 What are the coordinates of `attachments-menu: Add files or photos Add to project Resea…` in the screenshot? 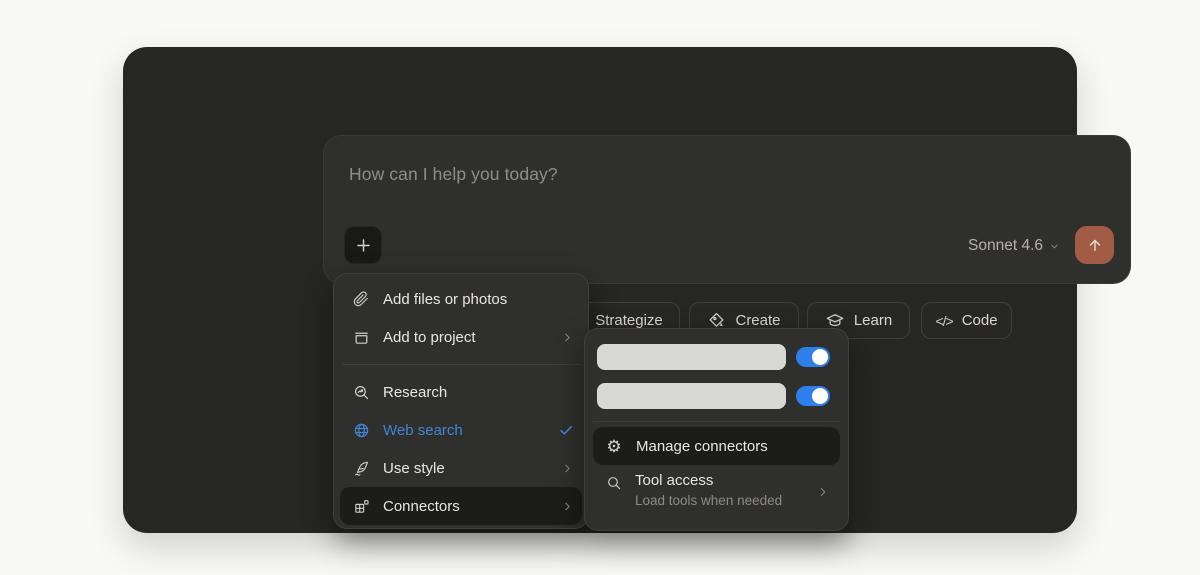 It's located at (461, 401).